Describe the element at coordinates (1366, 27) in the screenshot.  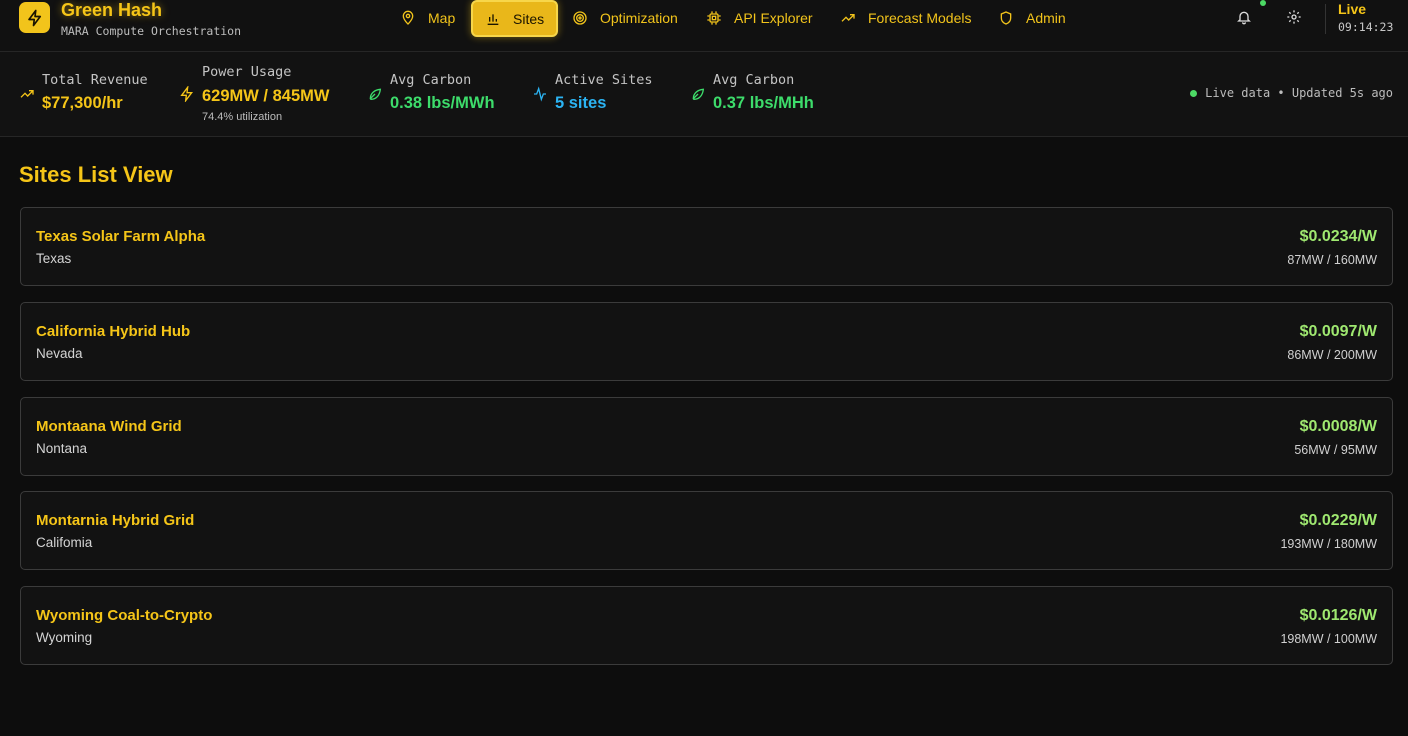
I see `clock-time: 09:14:23` at that location.